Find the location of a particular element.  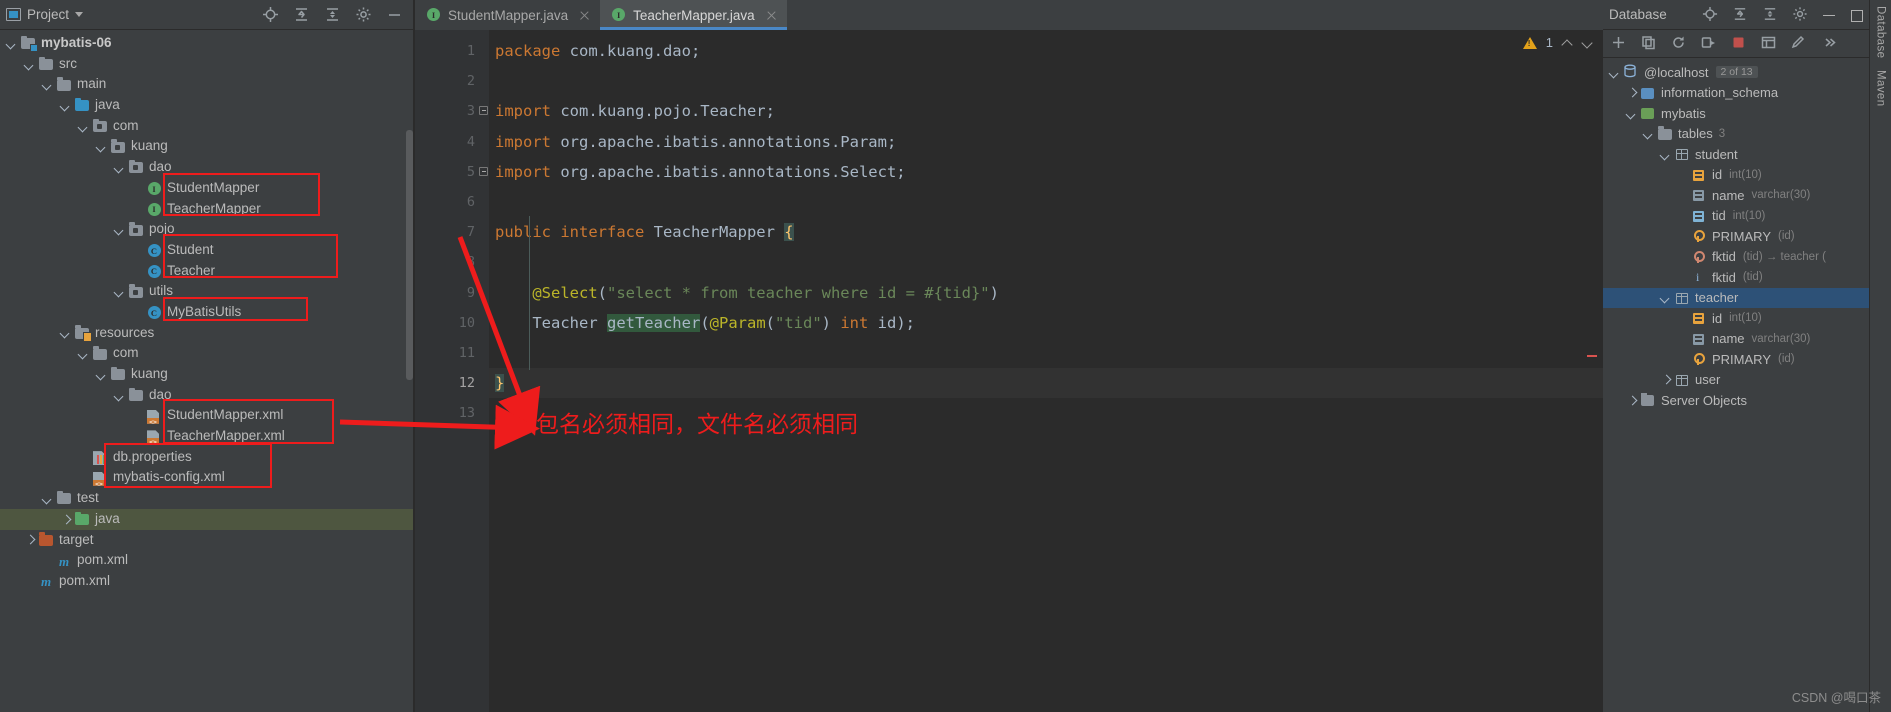

database-tree-item: tid int(10) is located at coordinates (1736, 216).